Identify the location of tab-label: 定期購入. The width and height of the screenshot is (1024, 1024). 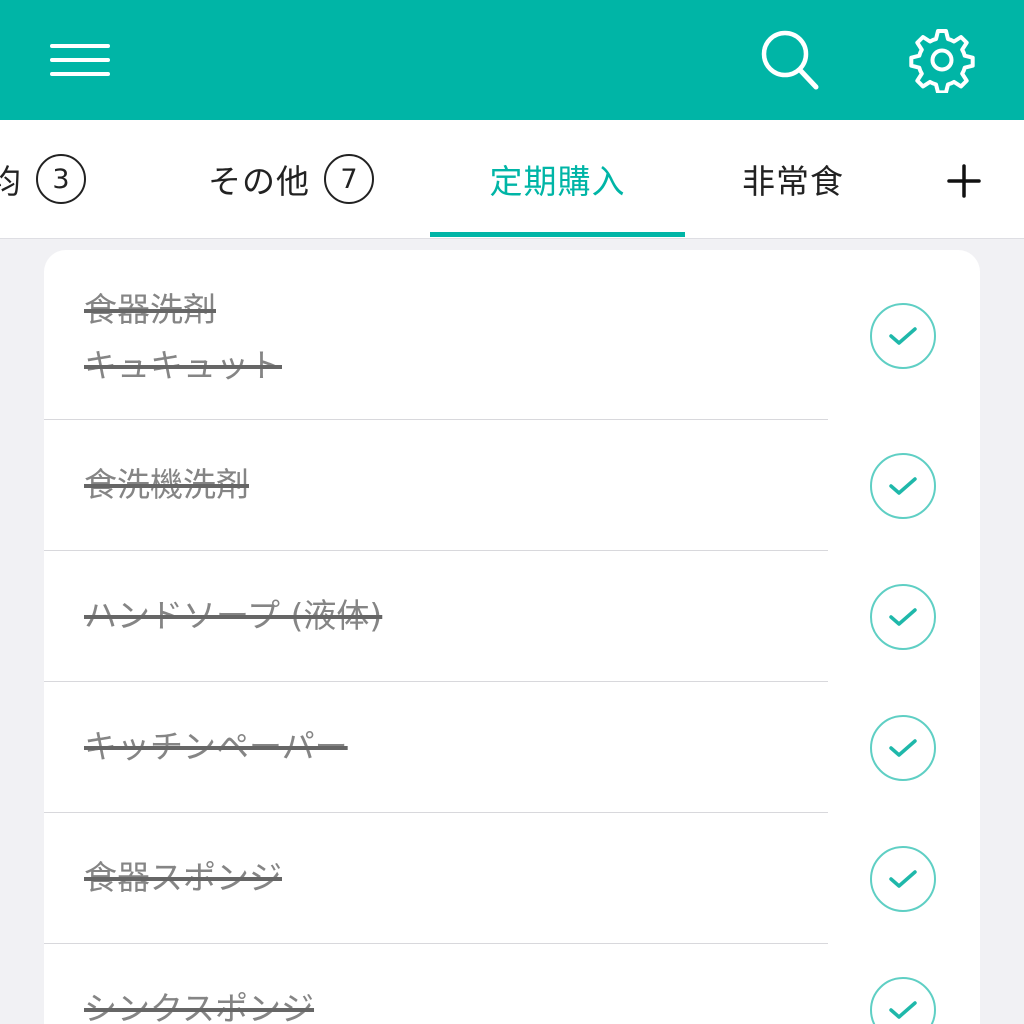
(557, 181).